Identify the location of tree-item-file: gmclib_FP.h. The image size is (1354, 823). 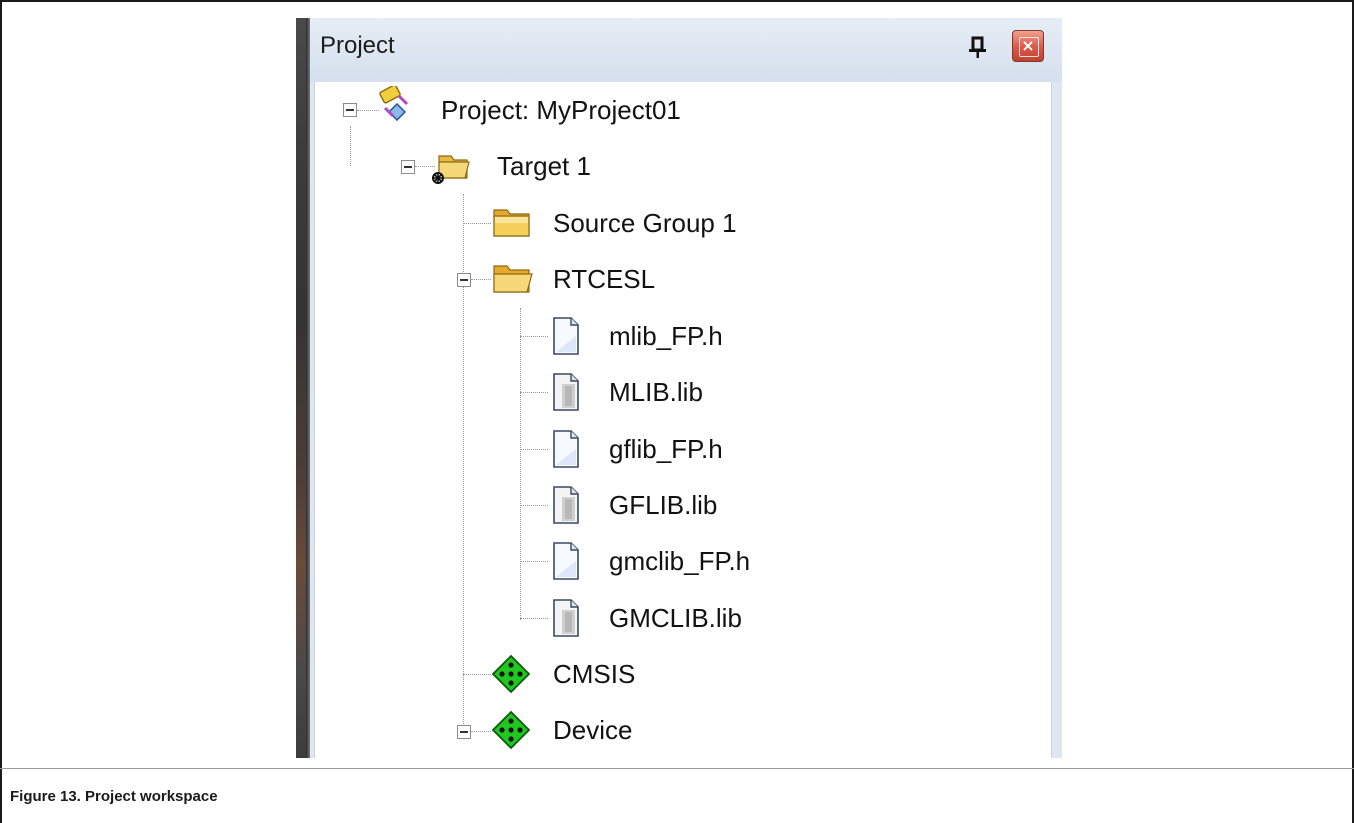
(679, 561).